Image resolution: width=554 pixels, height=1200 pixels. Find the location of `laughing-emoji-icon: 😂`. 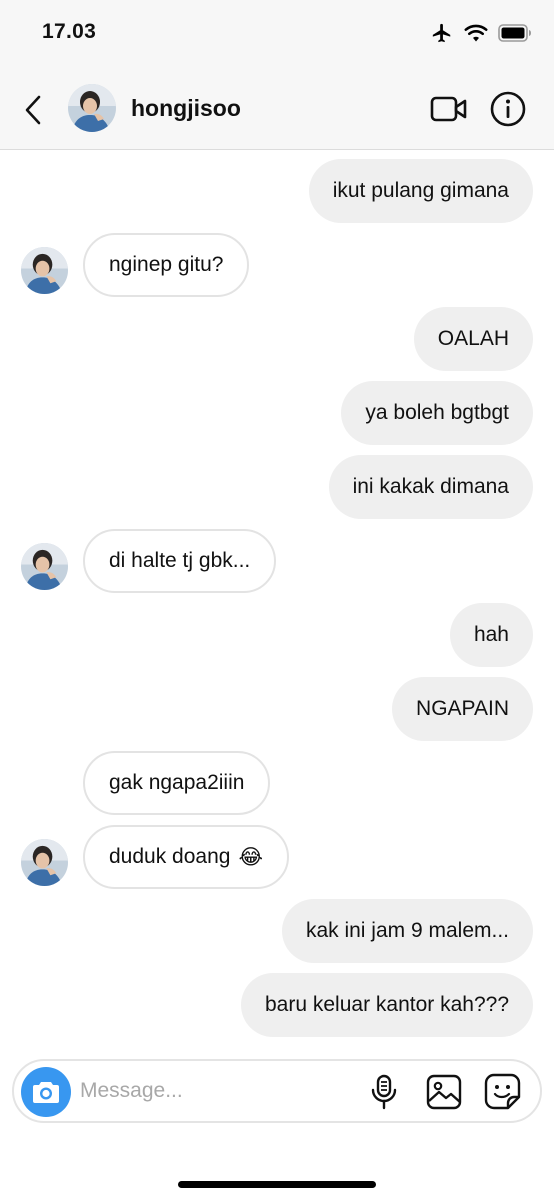

laughing-emoji-icon: 😂 is located at coordinates (250, 857).